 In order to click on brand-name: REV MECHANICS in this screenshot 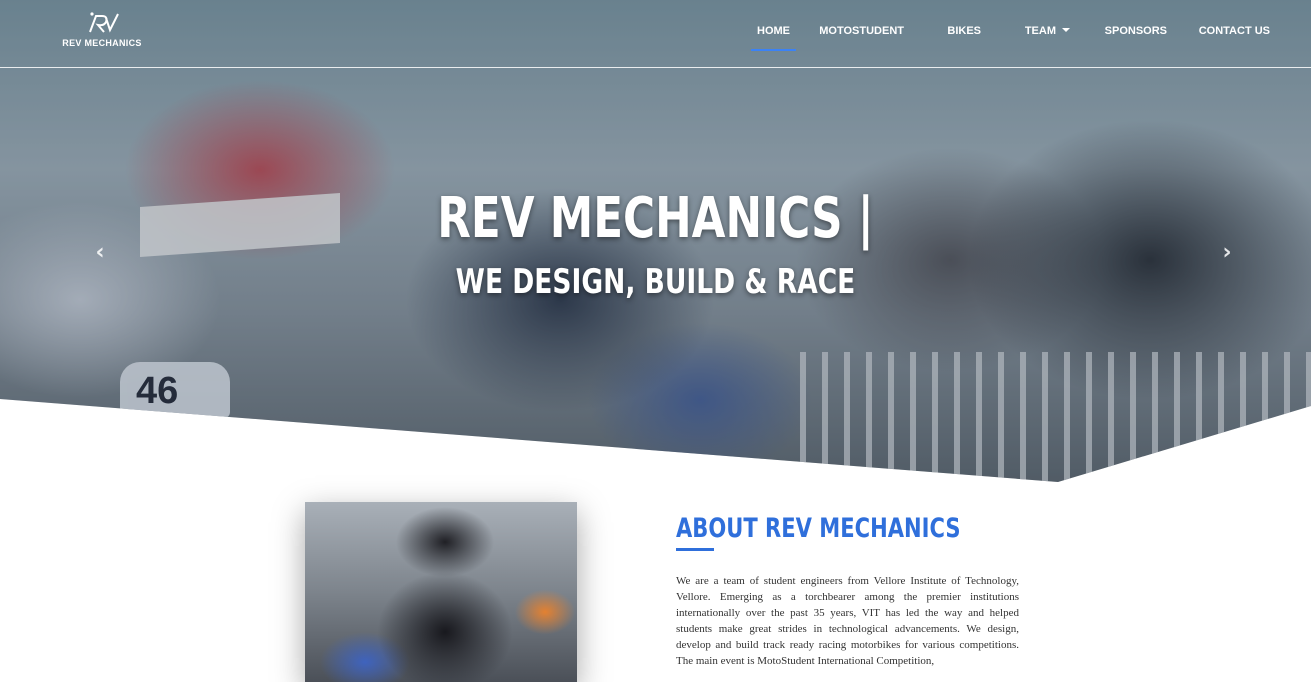, I will do `click(102, 43)`.